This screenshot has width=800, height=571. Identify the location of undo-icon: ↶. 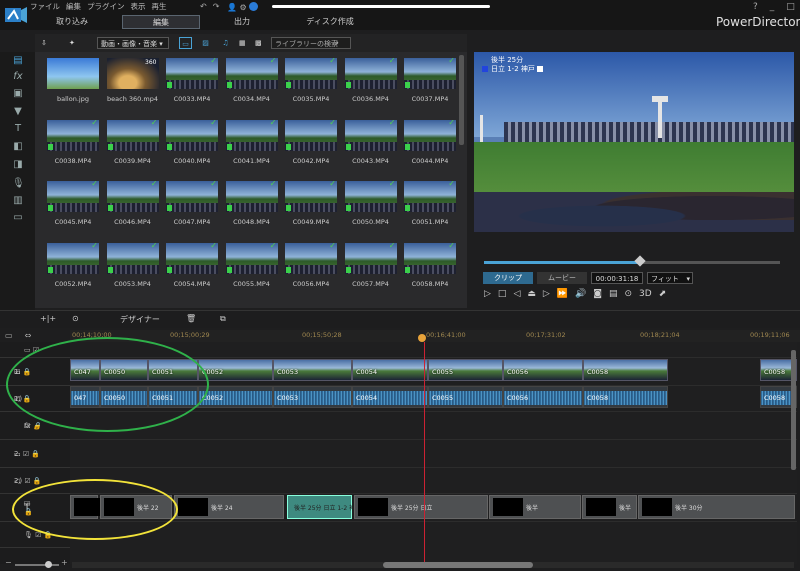
(203, 6).